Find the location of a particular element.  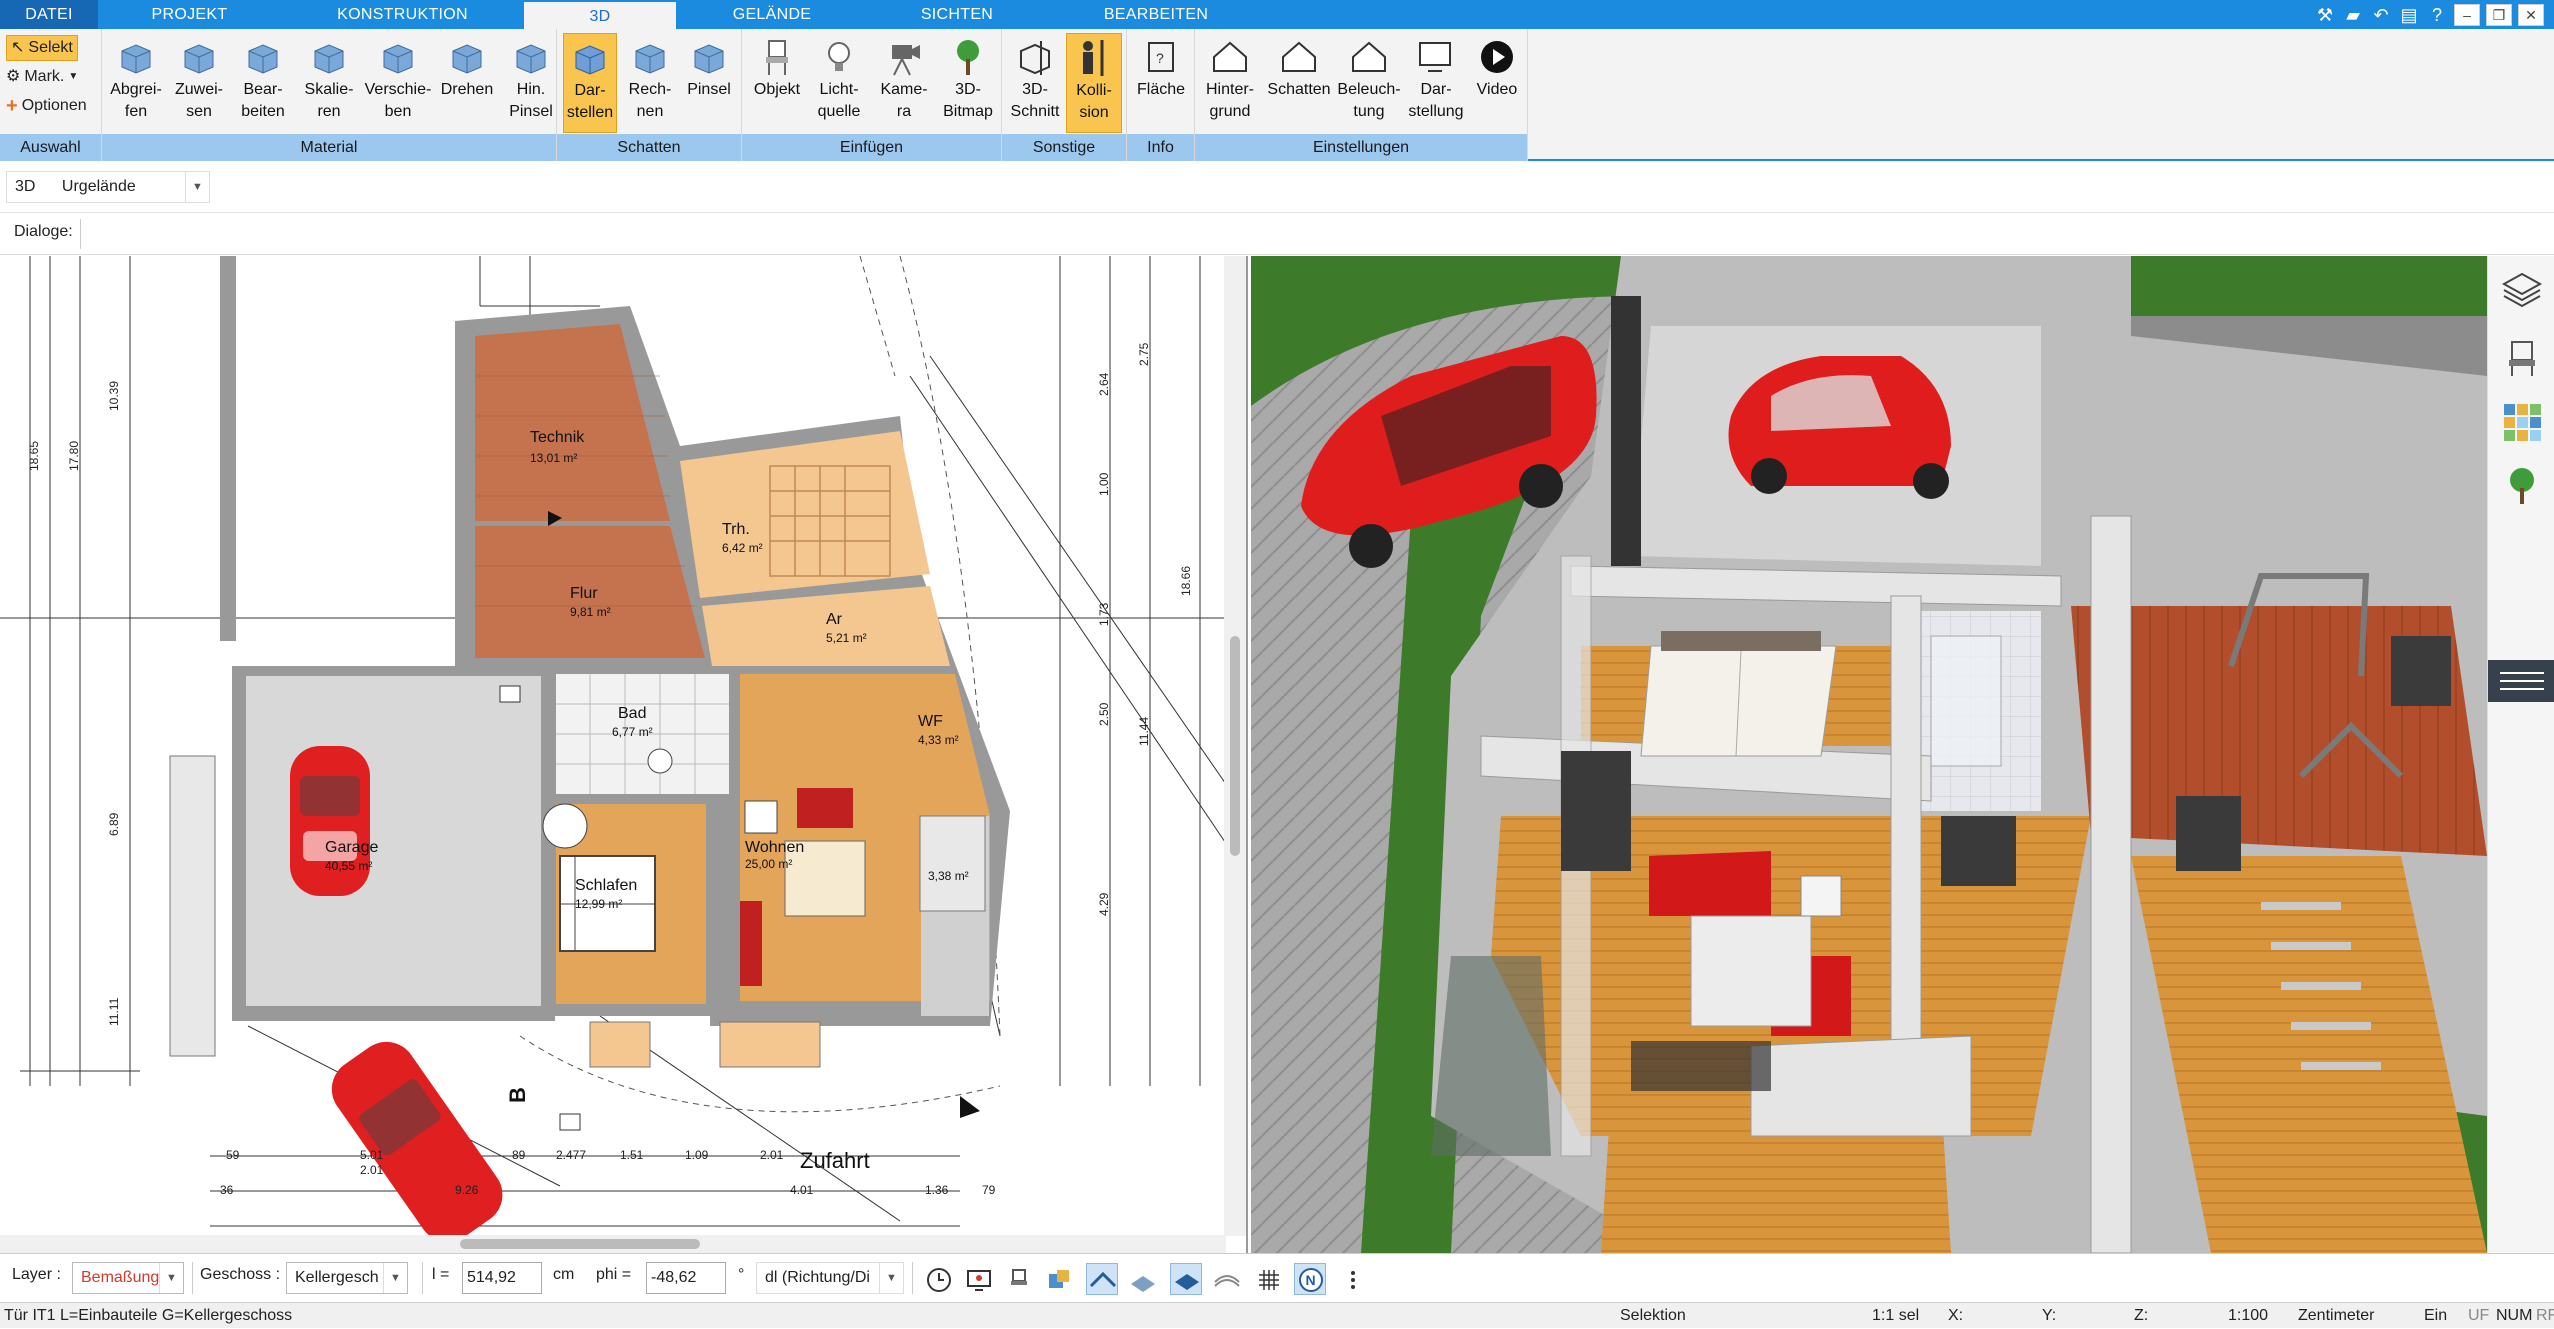

3dschnitt-icon is located at coordinates (1035, 57).